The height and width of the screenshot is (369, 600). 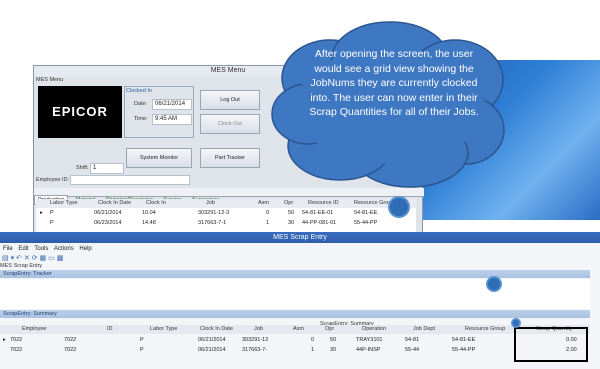 I want to click on summary-band: ScrapEntry: Summary, so click(x=295, y=314).